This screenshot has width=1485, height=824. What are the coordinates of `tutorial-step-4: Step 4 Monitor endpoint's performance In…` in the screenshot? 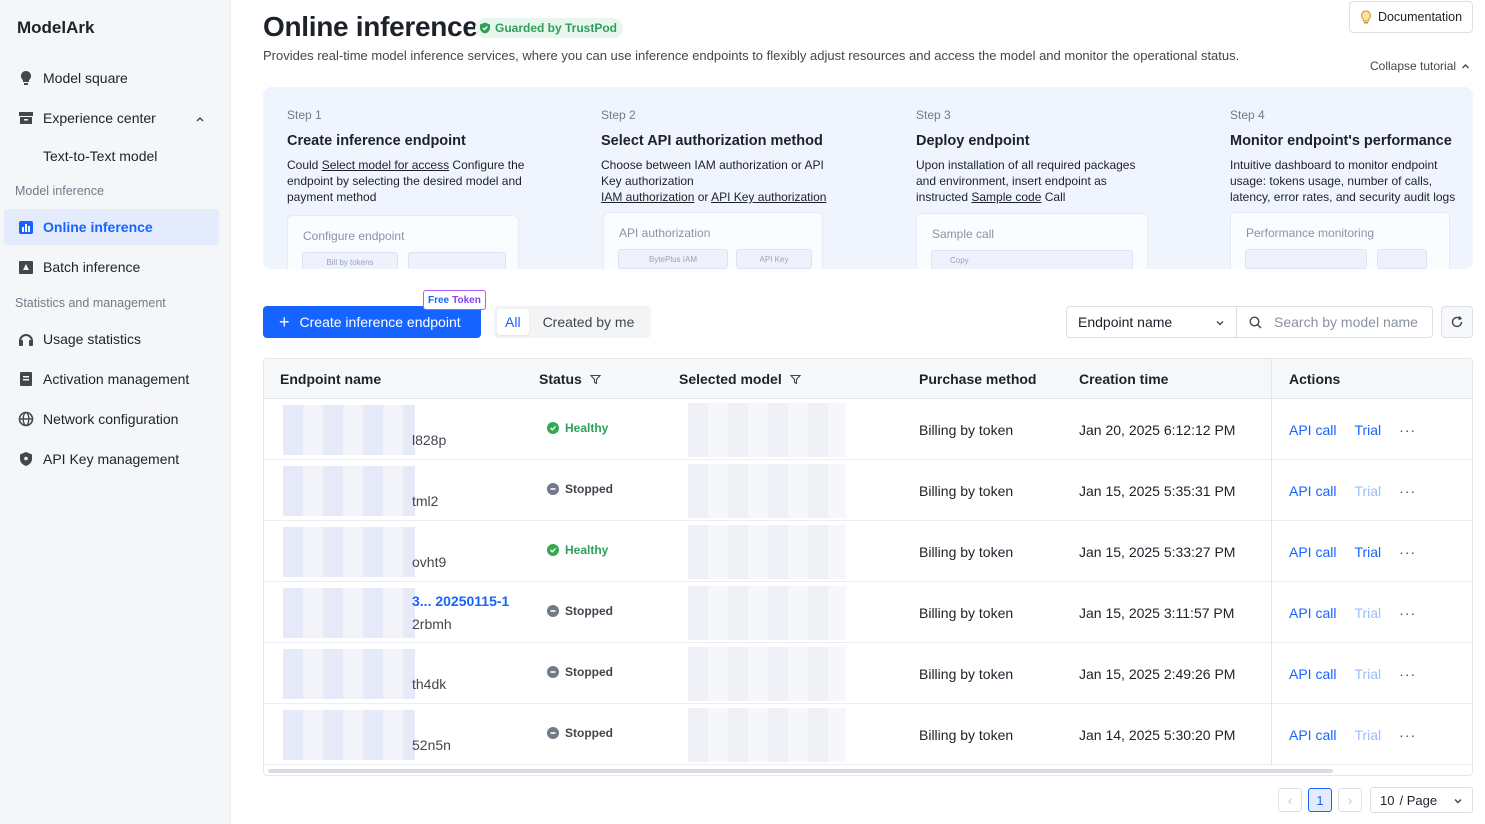 It's located at (1351, 178).